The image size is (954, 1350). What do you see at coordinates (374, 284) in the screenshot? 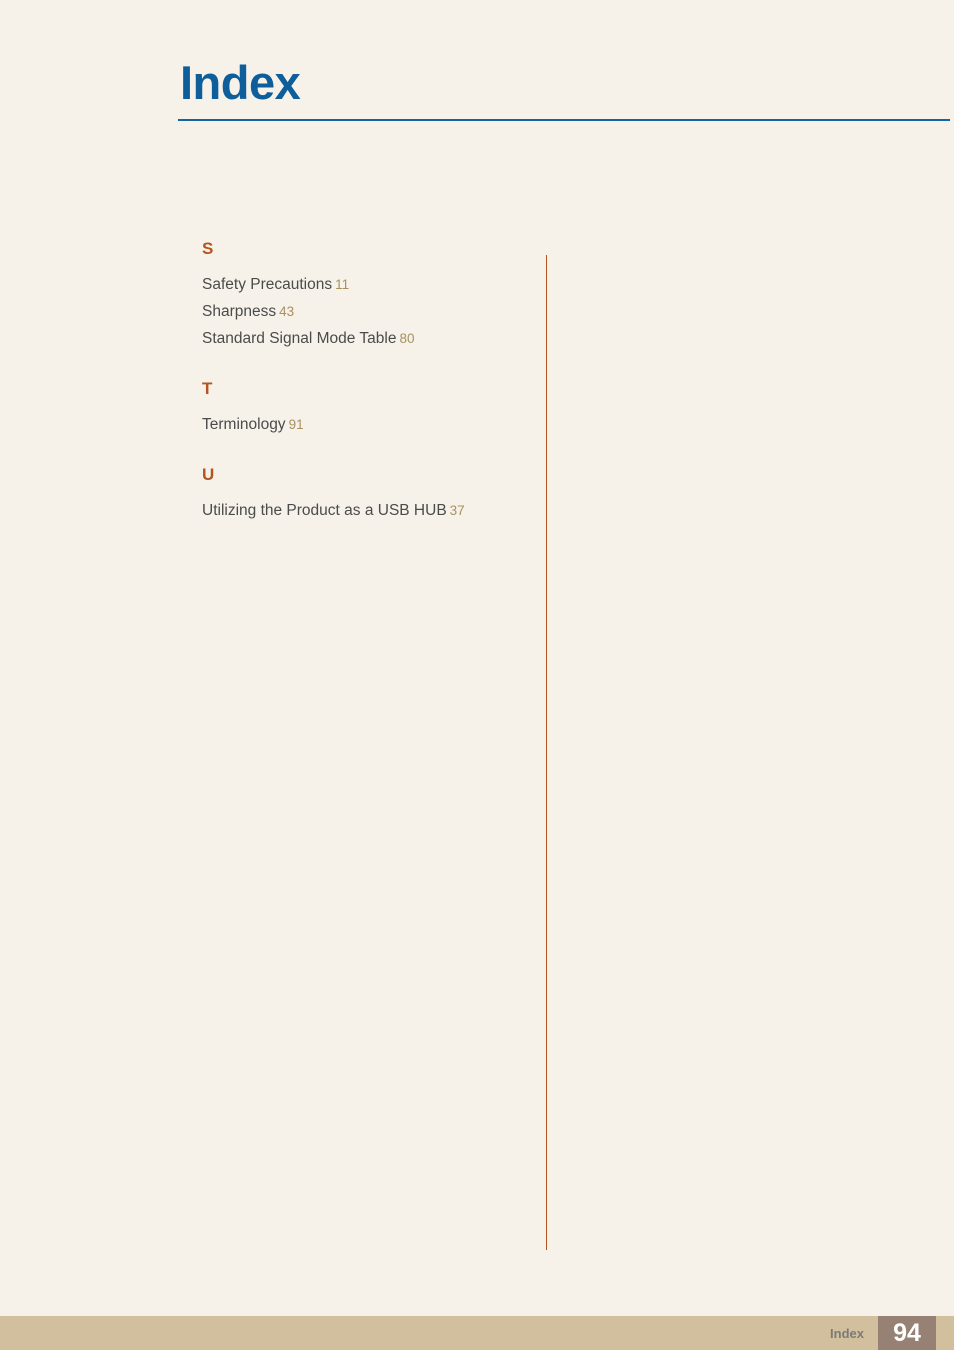
I see `index-entry: Safety Precautions 11` at bounding box center [374, 284].